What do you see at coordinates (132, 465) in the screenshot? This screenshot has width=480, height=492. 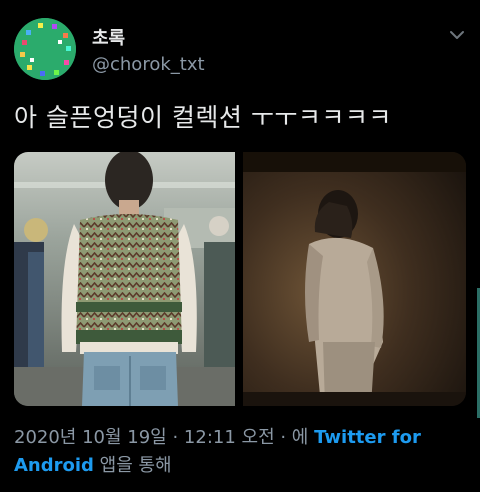 I see `meta-suffix: 앱을 통해` at bounding box center [132, 465].